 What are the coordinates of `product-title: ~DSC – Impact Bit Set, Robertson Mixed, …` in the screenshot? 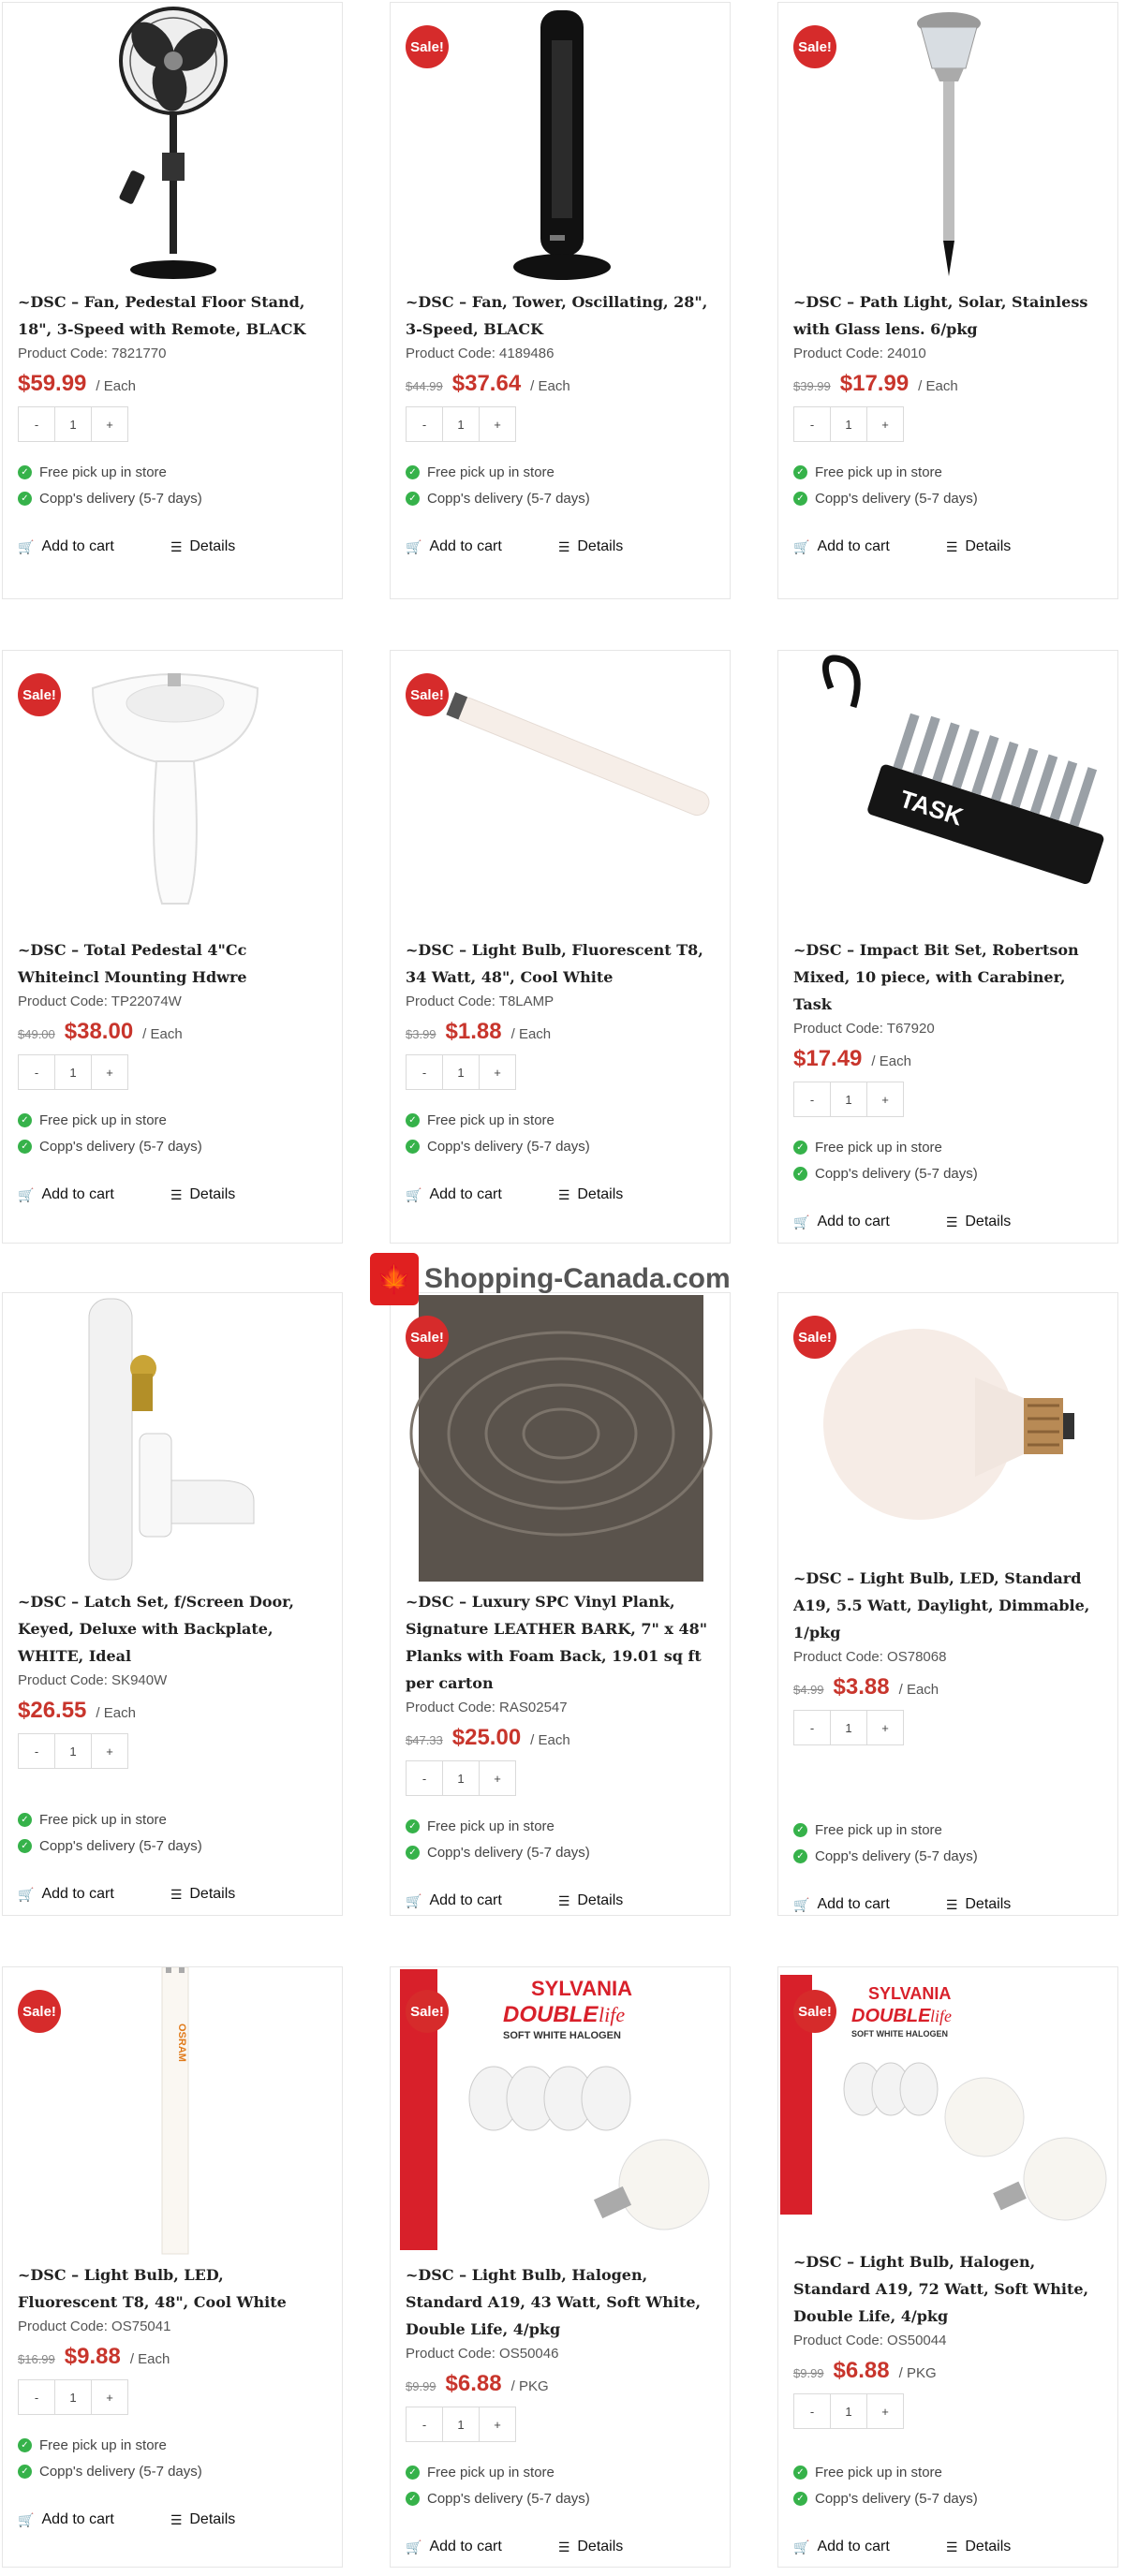 It's located at (947, 977).